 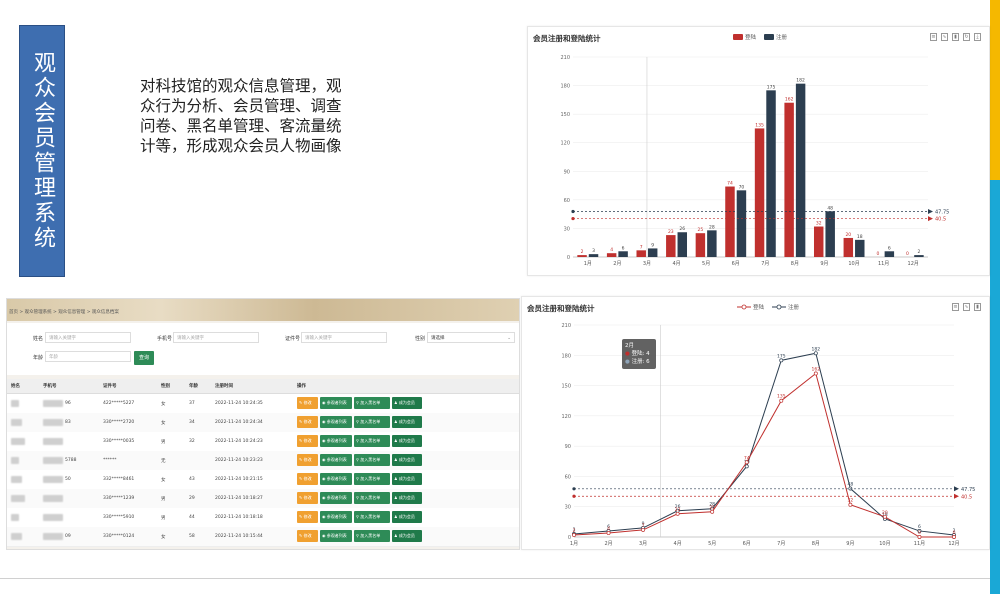 What do you see at coordinates (763, 455) in the screenshot?
I see `series-line` at bounding box center [763, 455].